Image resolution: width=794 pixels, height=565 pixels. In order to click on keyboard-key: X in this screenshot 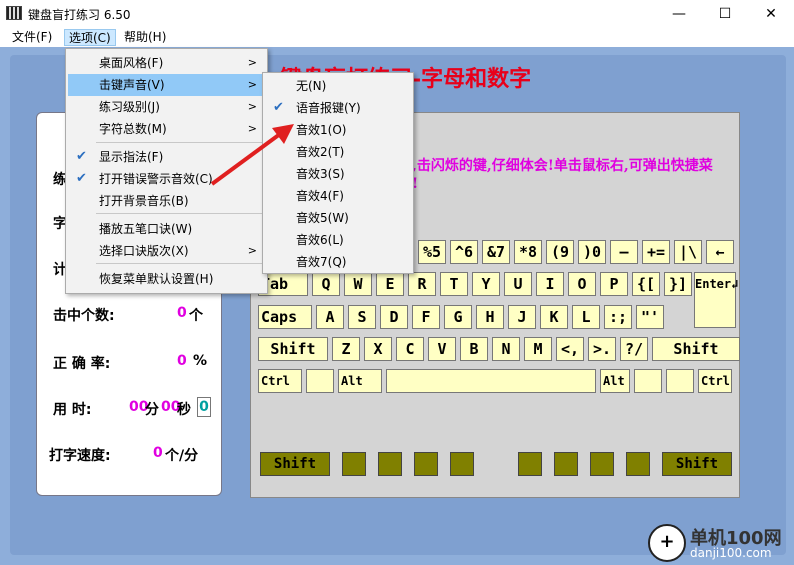, I will do `click(378, 349)`.